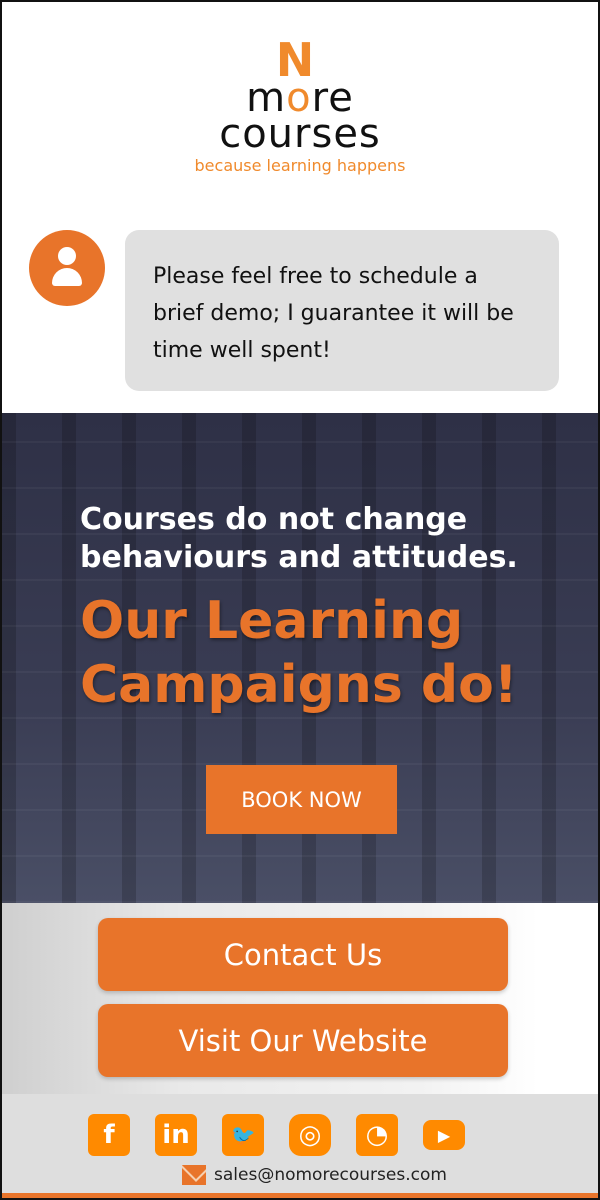 The width and height of the screenshot is (600, 1200). I want to click on logo: N more courses because learning happens, so click(300, 104).